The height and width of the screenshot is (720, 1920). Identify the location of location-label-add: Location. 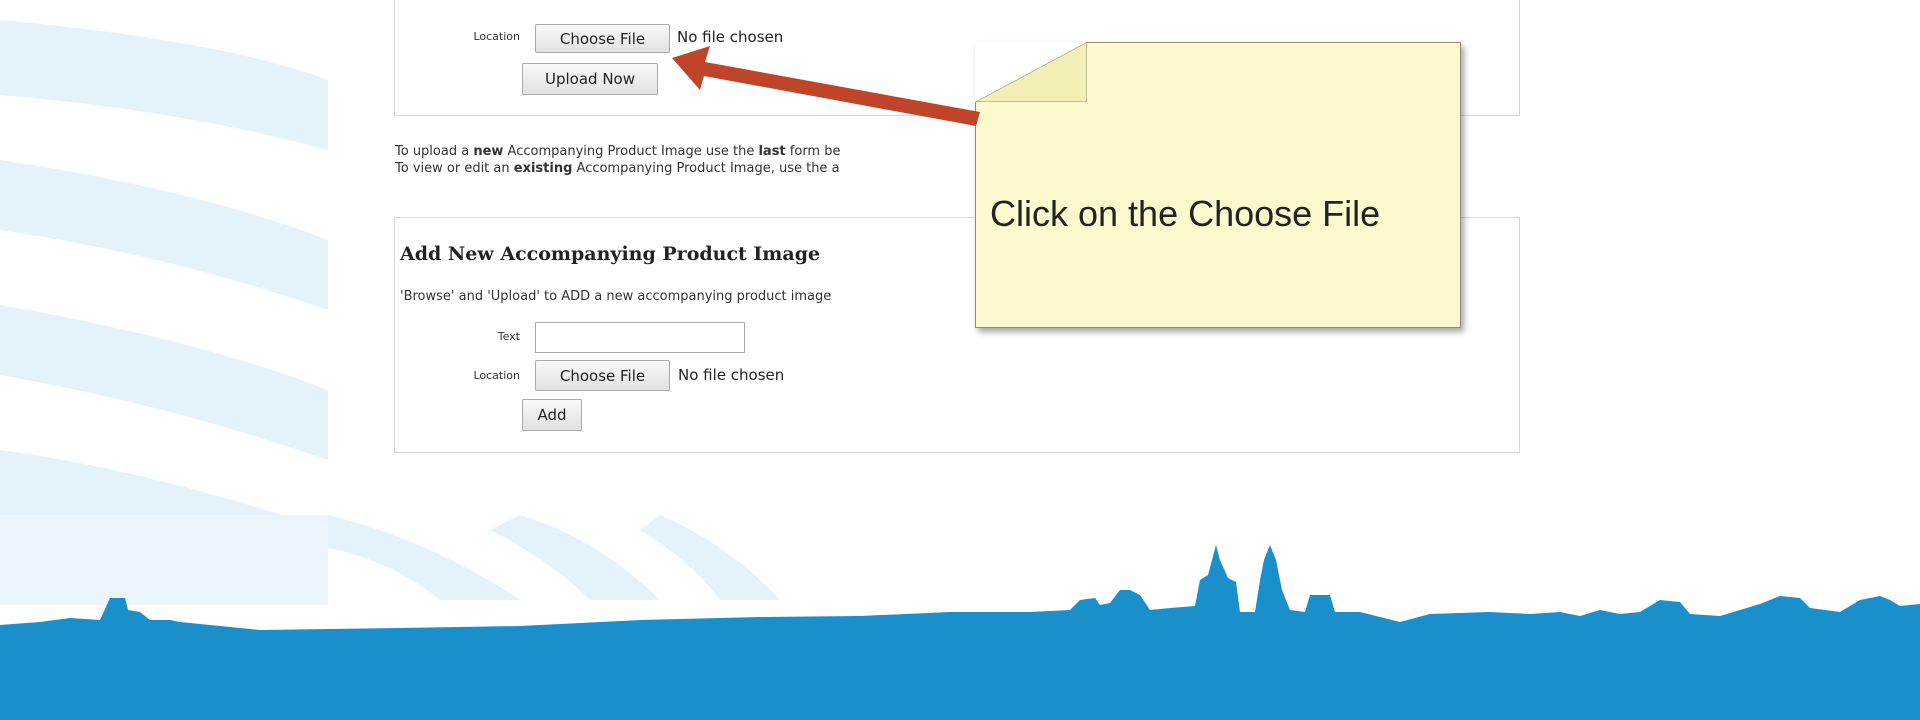
(496, 375).